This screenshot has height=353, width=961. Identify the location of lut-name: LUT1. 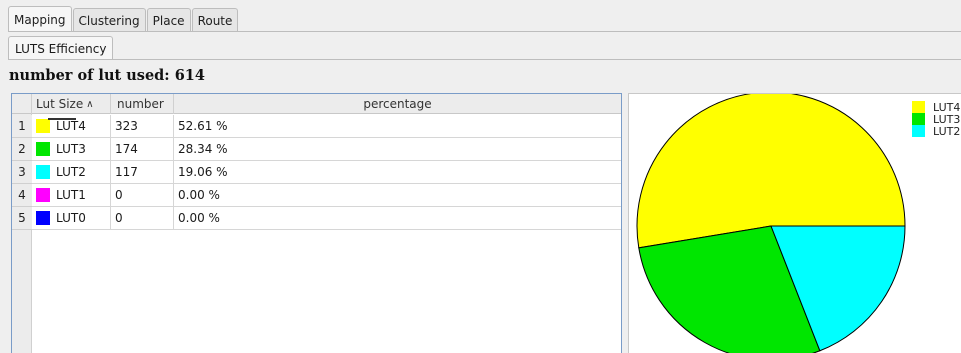
(71, 195).